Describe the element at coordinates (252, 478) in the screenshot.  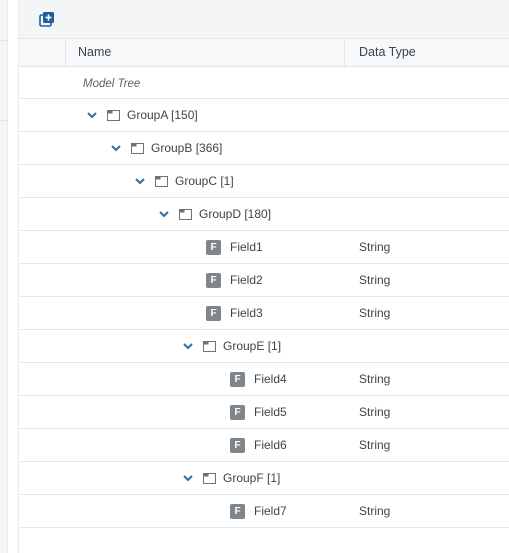
I see `group-label: GroupF [1]` at that location.